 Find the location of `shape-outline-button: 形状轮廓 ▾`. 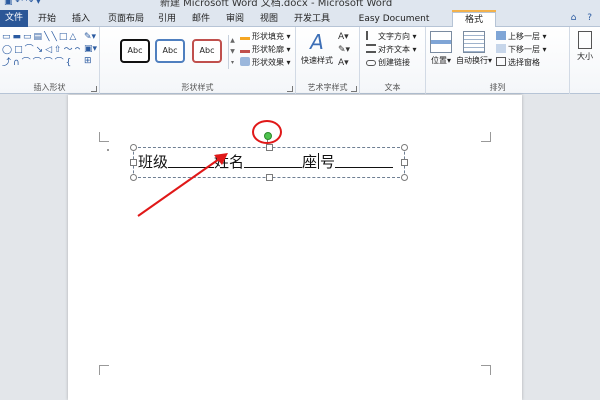

shape-outline-button: 形状轮廓 ▾ is located at coordinates (265, 50).